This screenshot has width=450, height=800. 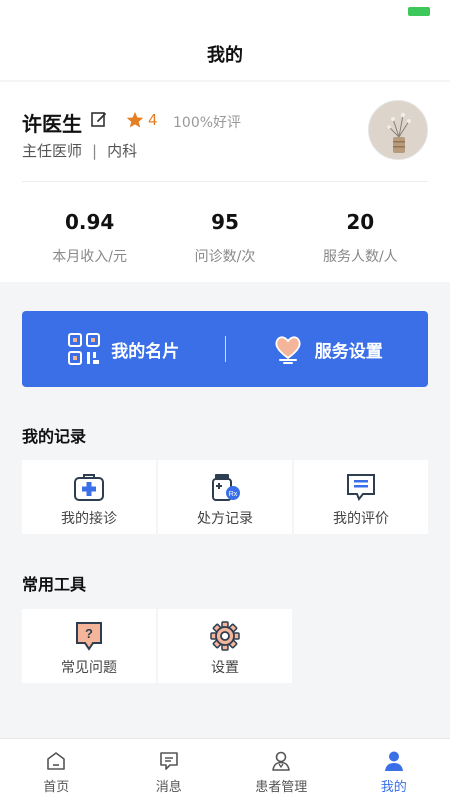 What do you see at coordinates (89, 487) in the screenshot?
I see `medical-kit-icon` at bounding box center [89, 487].